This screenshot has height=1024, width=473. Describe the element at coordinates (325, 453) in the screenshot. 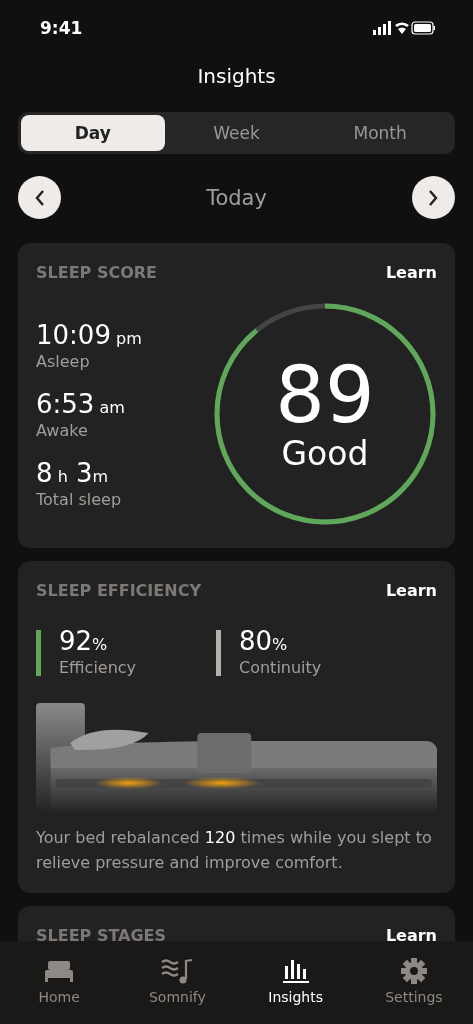

I see `score-rating: Good` at that location.